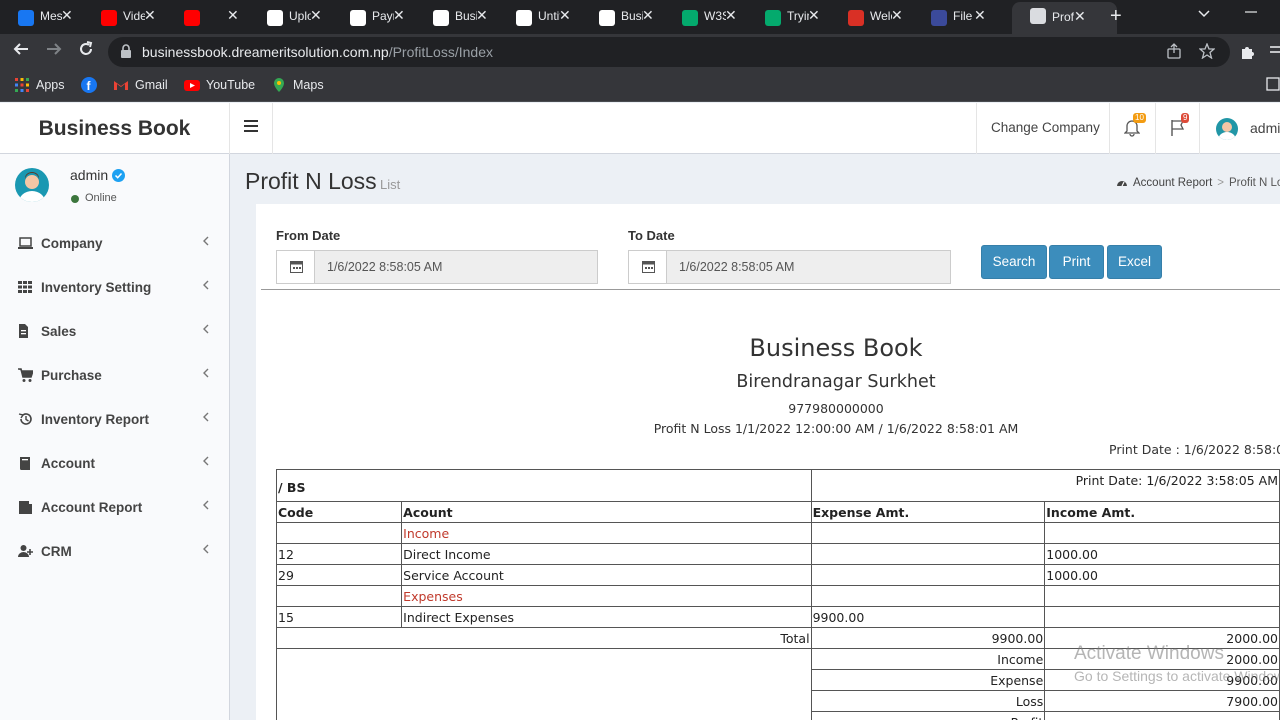  I want to click on browser-tab: Video✕, so click(124, 17).